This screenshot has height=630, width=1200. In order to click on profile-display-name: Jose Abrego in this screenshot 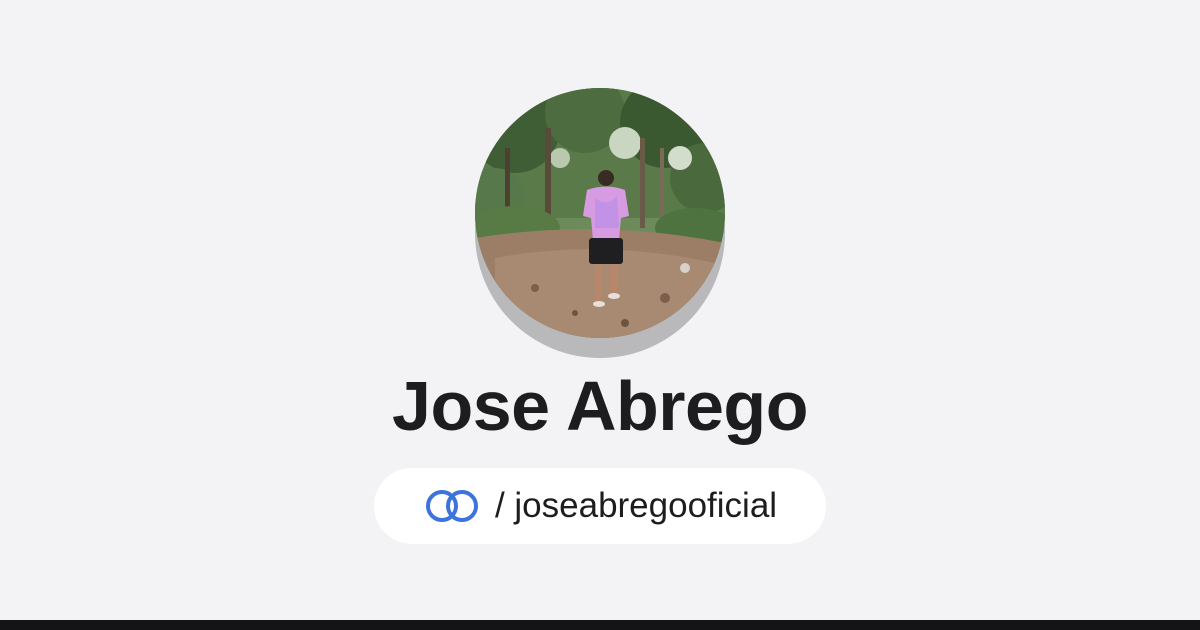, I will do `click(600, 406)`.